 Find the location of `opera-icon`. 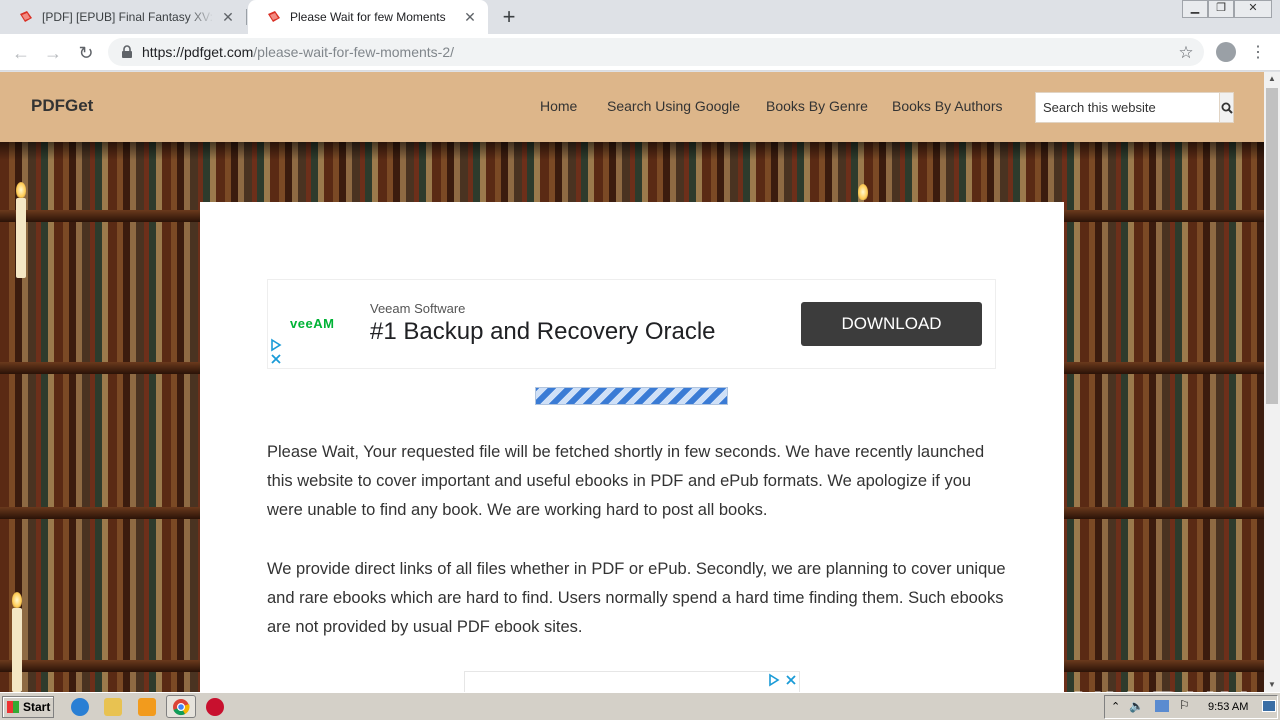

opera-icon is located at coordinates (215, 707).